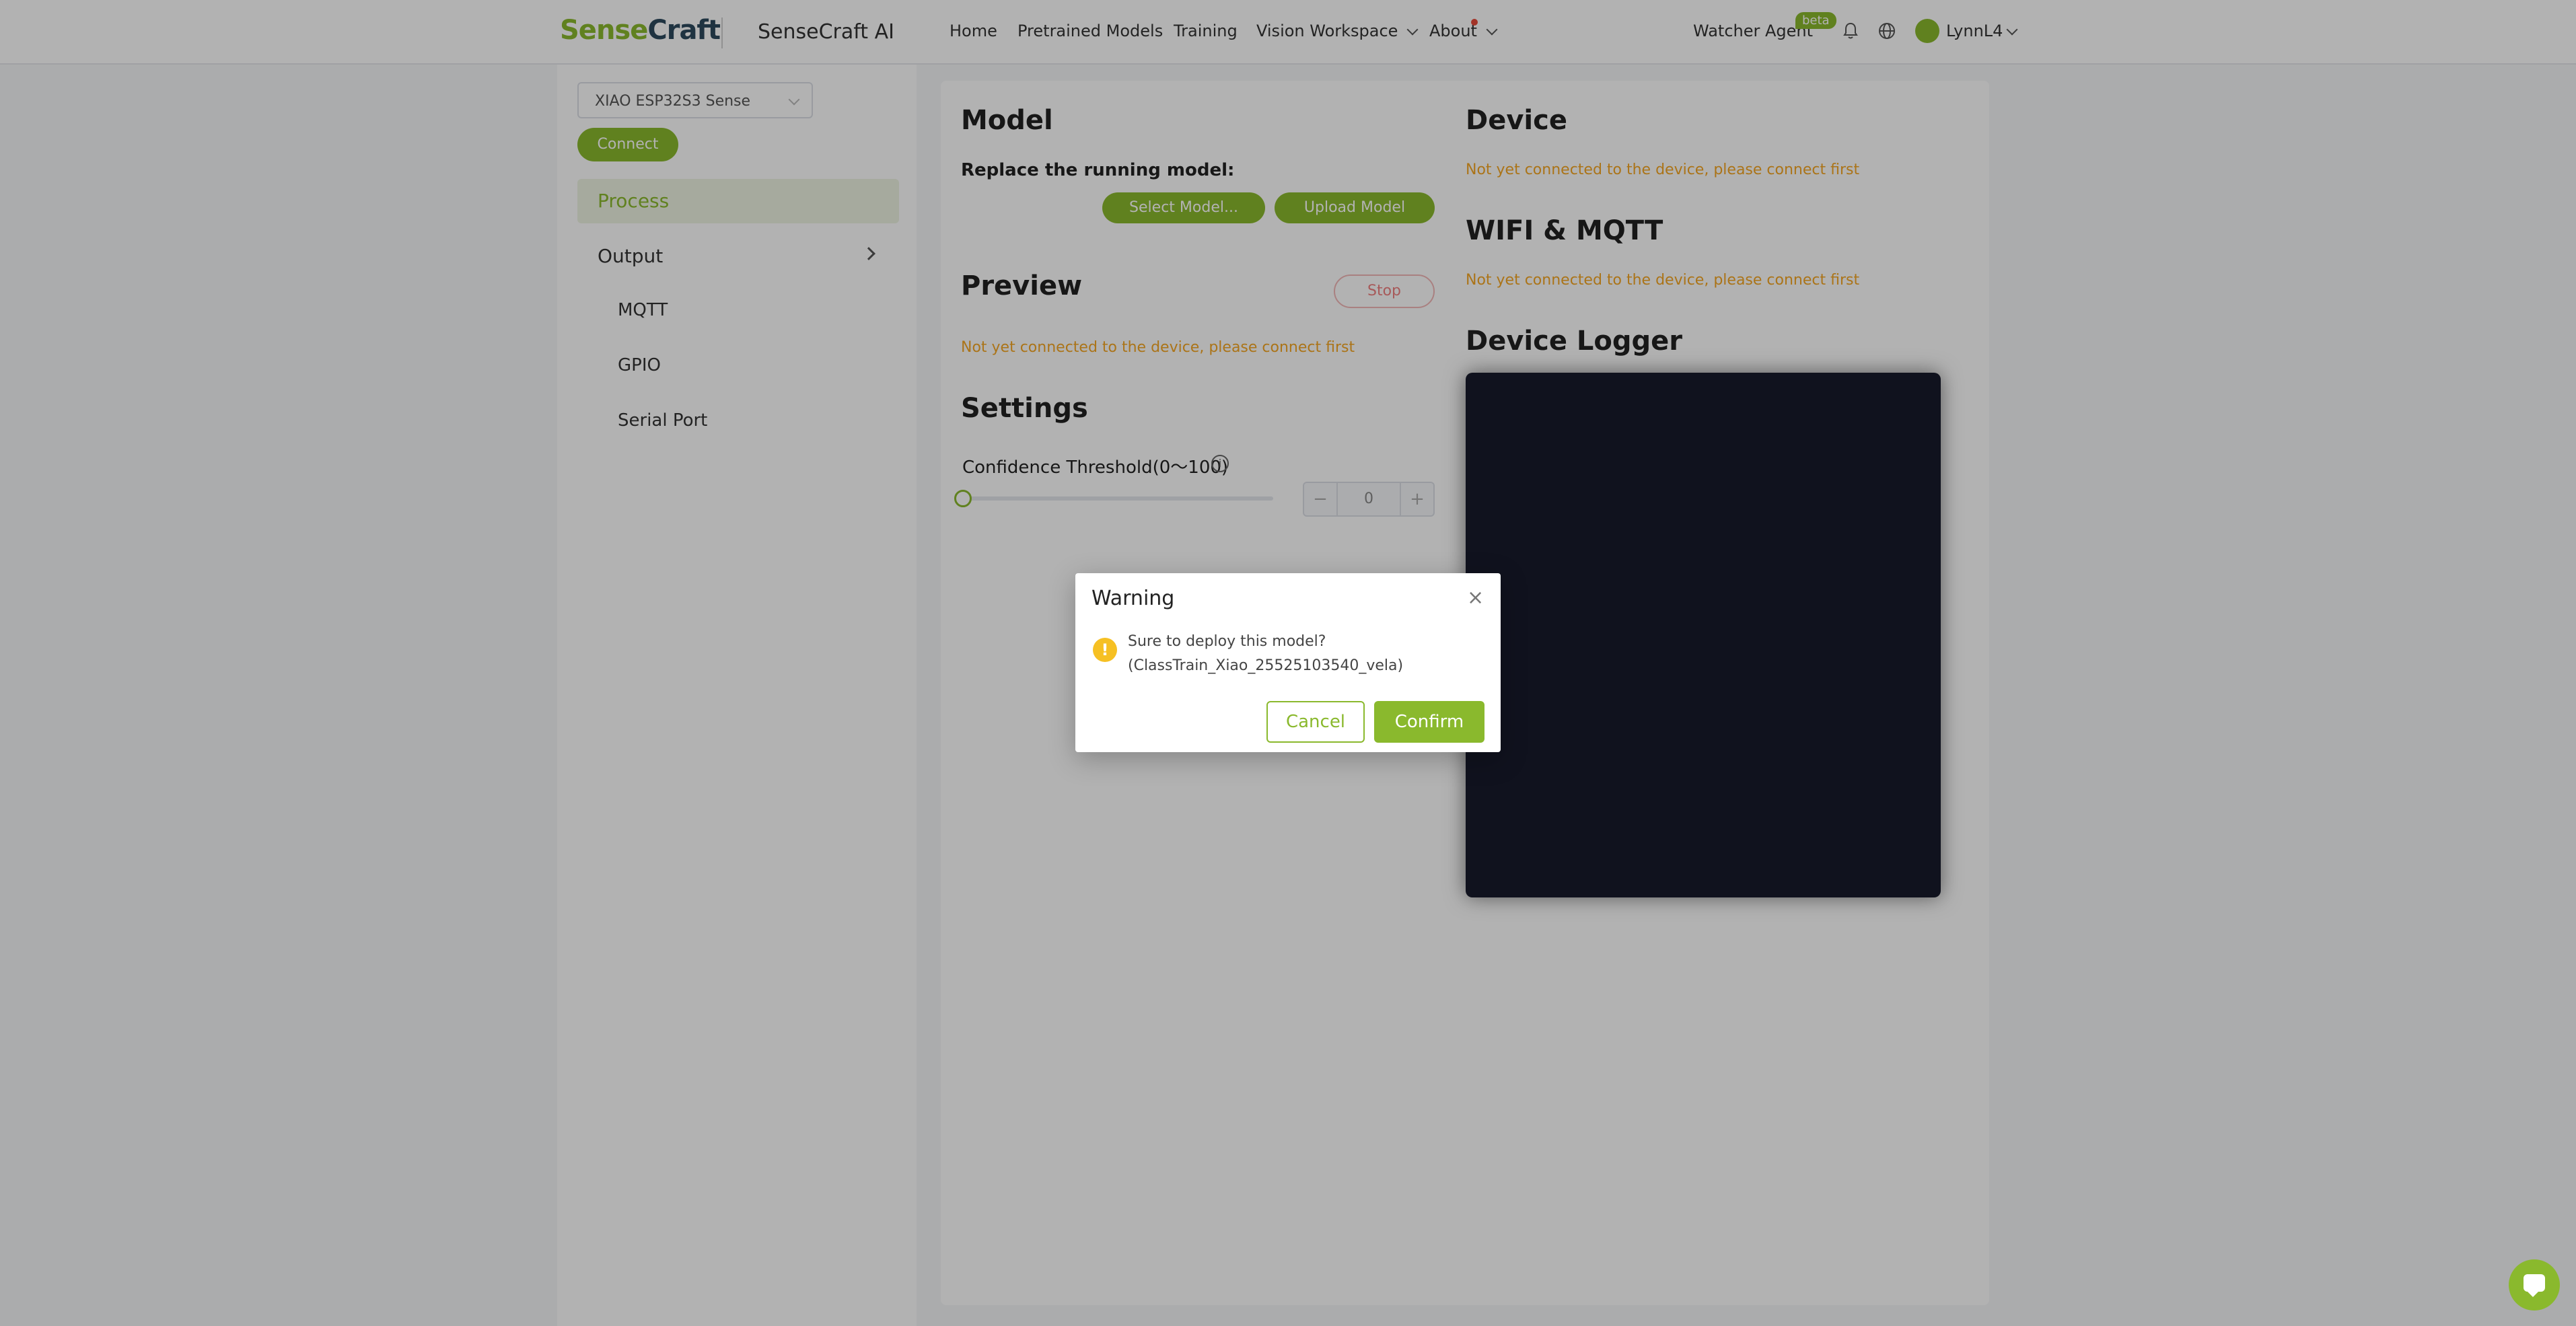  Describe the element at coordinates (1429, 722) in the screenshot. I see `confirm-button: Confirm` at that location.